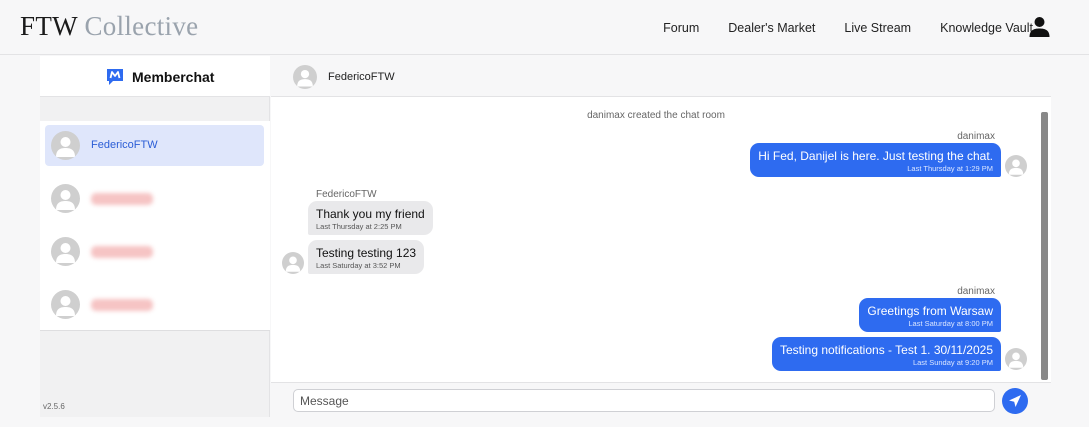  Describe the element at coordinates (54, 406) in the screenshot. I see `app-version: v2.5.6` at that location.